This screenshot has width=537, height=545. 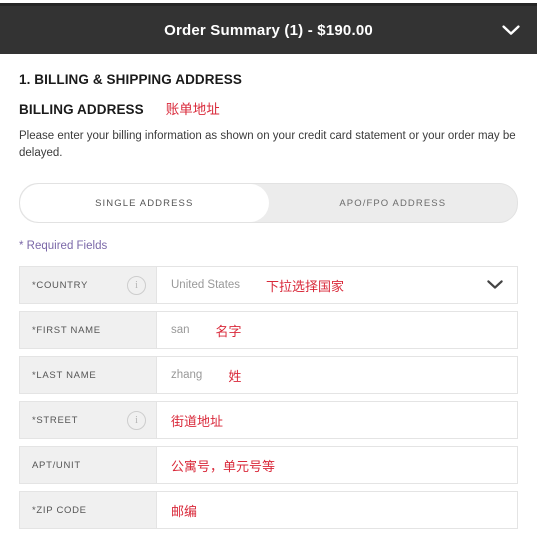 I want to click on first-name-label-cell: *FIRST NAME, so click(x=88, y=330).